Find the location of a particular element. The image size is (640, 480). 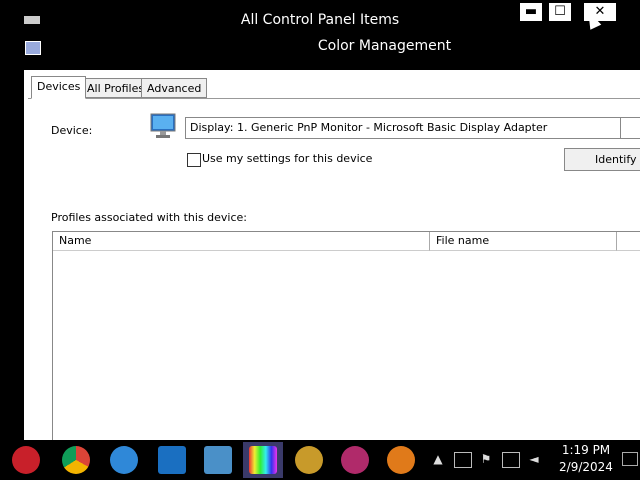

game-badge-icon is located at coordinates (309, 460).